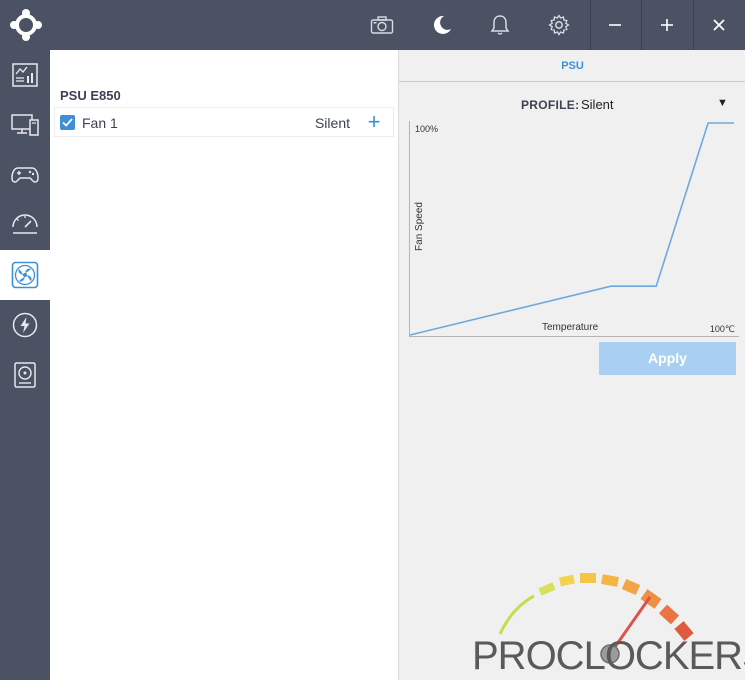 This screenshot has height=680, width=745. What do you see at coordinates (667, 358) in the screenshot?
I see `apply-button: Apply` at bounding box center [667, 358].